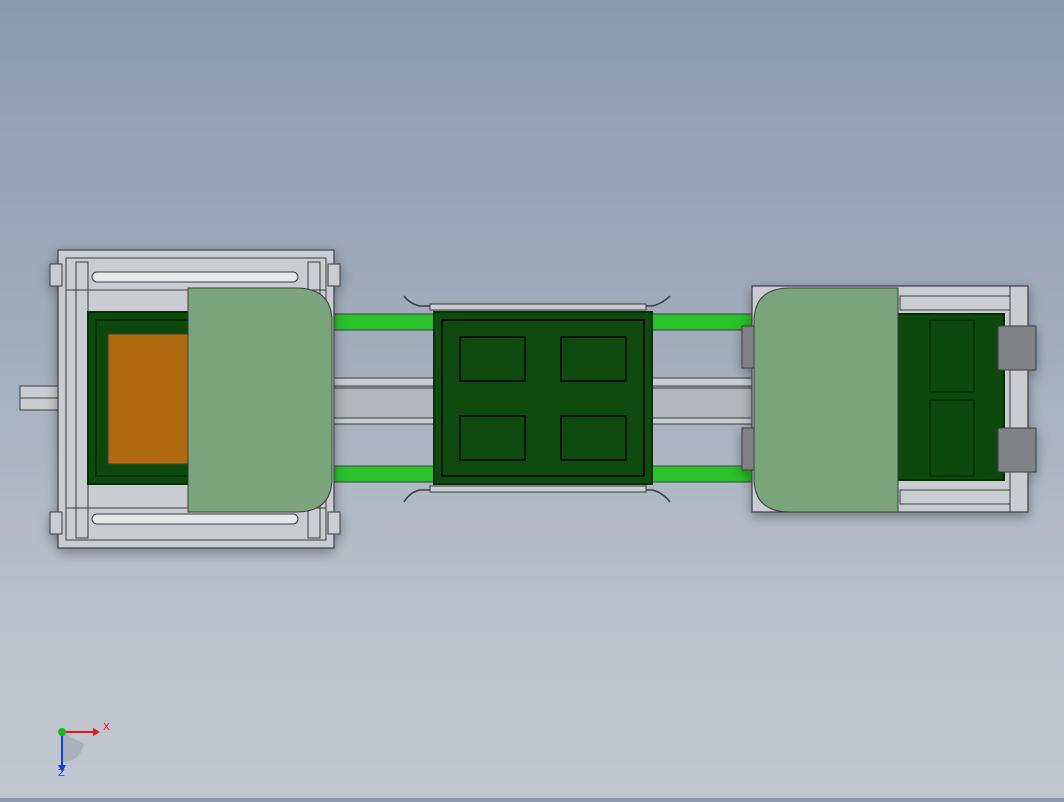 Image resolution: width=1064 pixels, height=802 pixels. Describe the element at coordinates (85, 750) in the screenshot. I see `orientation-triad: X Z` at that location.